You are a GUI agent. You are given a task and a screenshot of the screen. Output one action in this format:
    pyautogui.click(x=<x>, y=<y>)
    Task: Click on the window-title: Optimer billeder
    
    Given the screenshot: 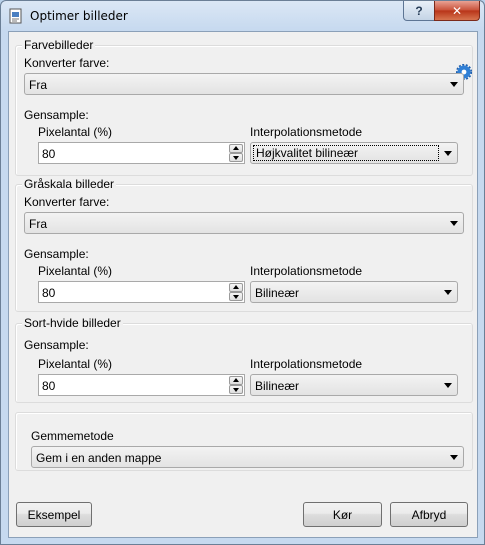 What is the action you would take?
    pyautogui.click(x=79, y=16)
    